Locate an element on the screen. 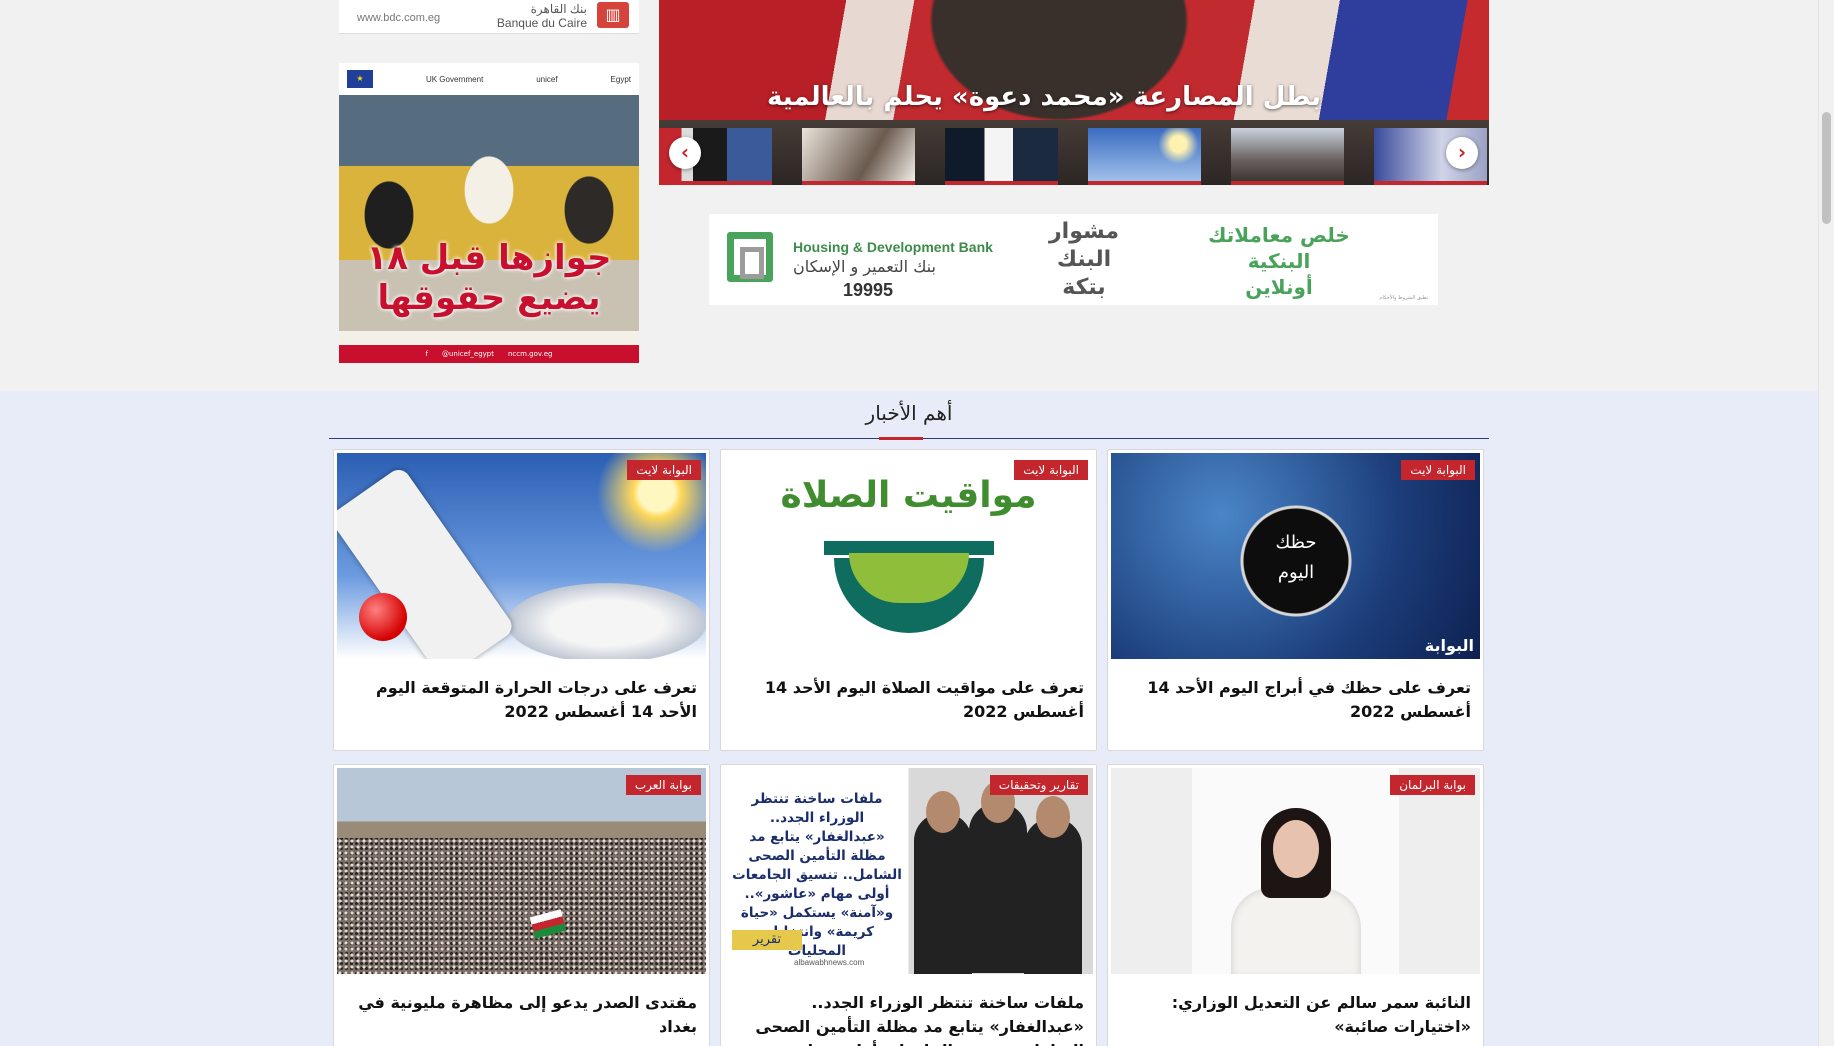  ad-slogan: جوازها قبل ١٨ يضيع حقوقها is located at coordinates (489, 278).